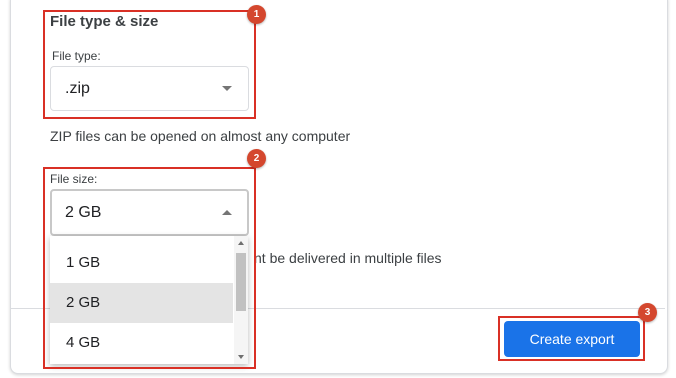 The width and height of the screenshot is (676, 378). Describe the element at coordinates (256, 158) in the screenshot. I see `annotation-badge-2: 2` at that location.